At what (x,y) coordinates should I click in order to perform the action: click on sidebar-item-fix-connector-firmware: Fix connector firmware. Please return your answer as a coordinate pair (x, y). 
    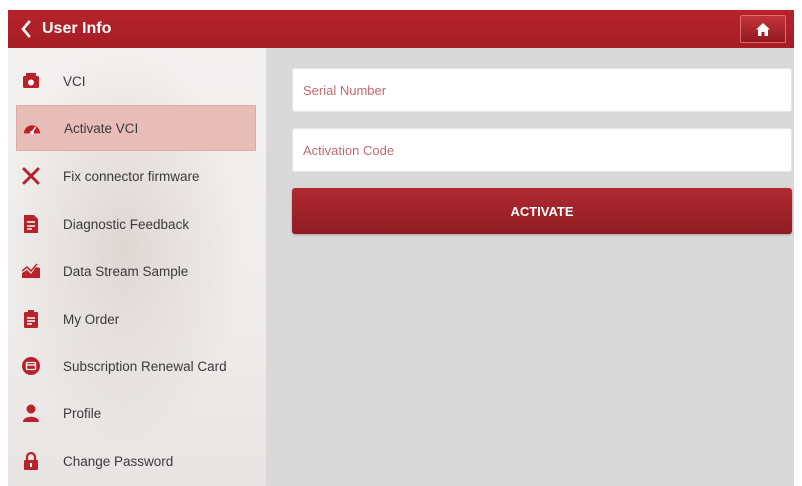
    Looking at the image, I should click on (137, 176).